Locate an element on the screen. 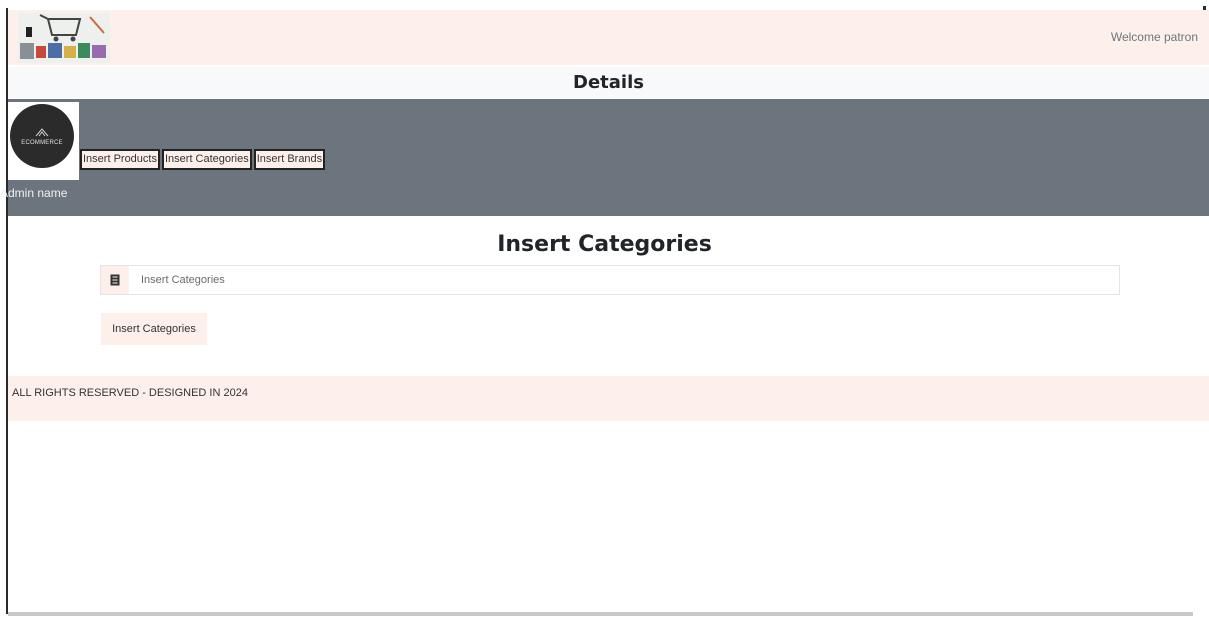 The height and width of the screenshot is (619, 1209). details-bar: Details is located at coordinates (608, 82).